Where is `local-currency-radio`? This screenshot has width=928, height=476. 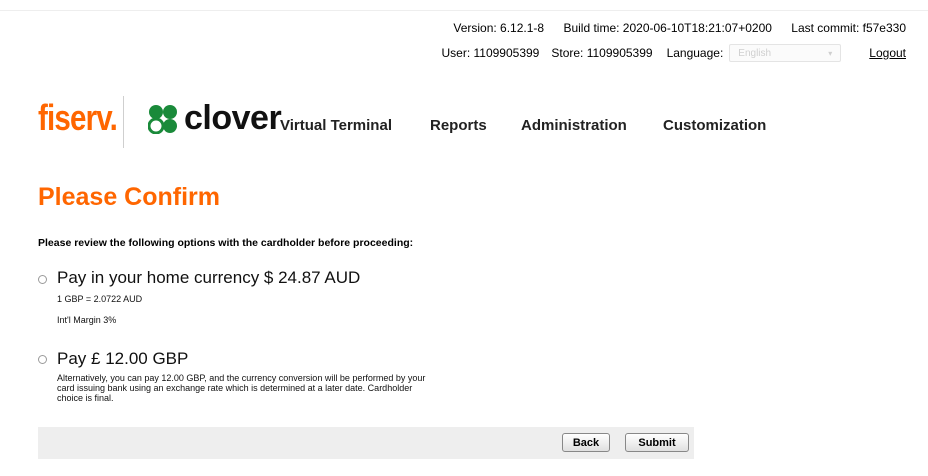 local-currency-radio is located at coordinates (42, 359).